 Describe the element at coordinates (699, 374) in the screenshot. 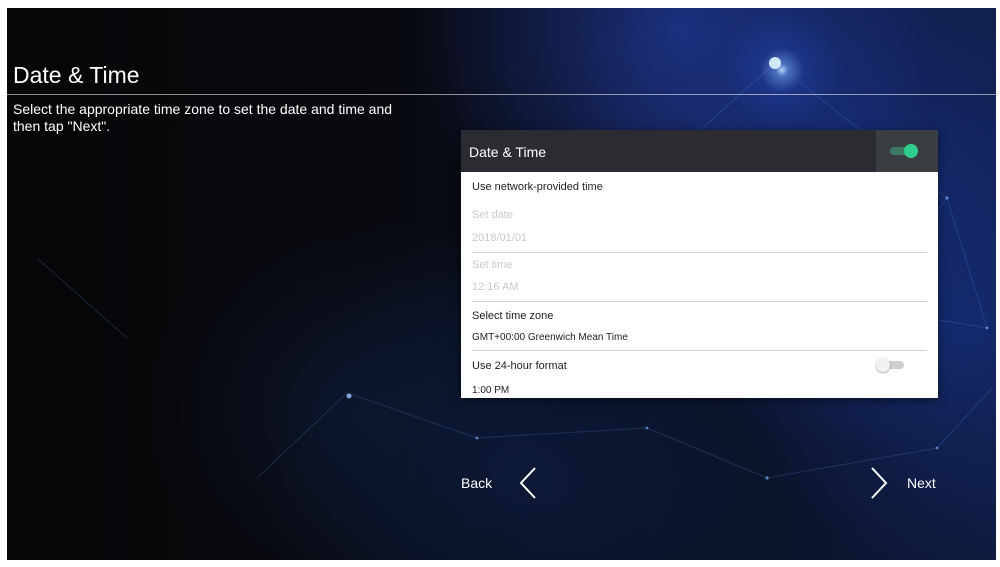

I see `hour-format-row: Use 24-hour format 1:00 PM` at that location.